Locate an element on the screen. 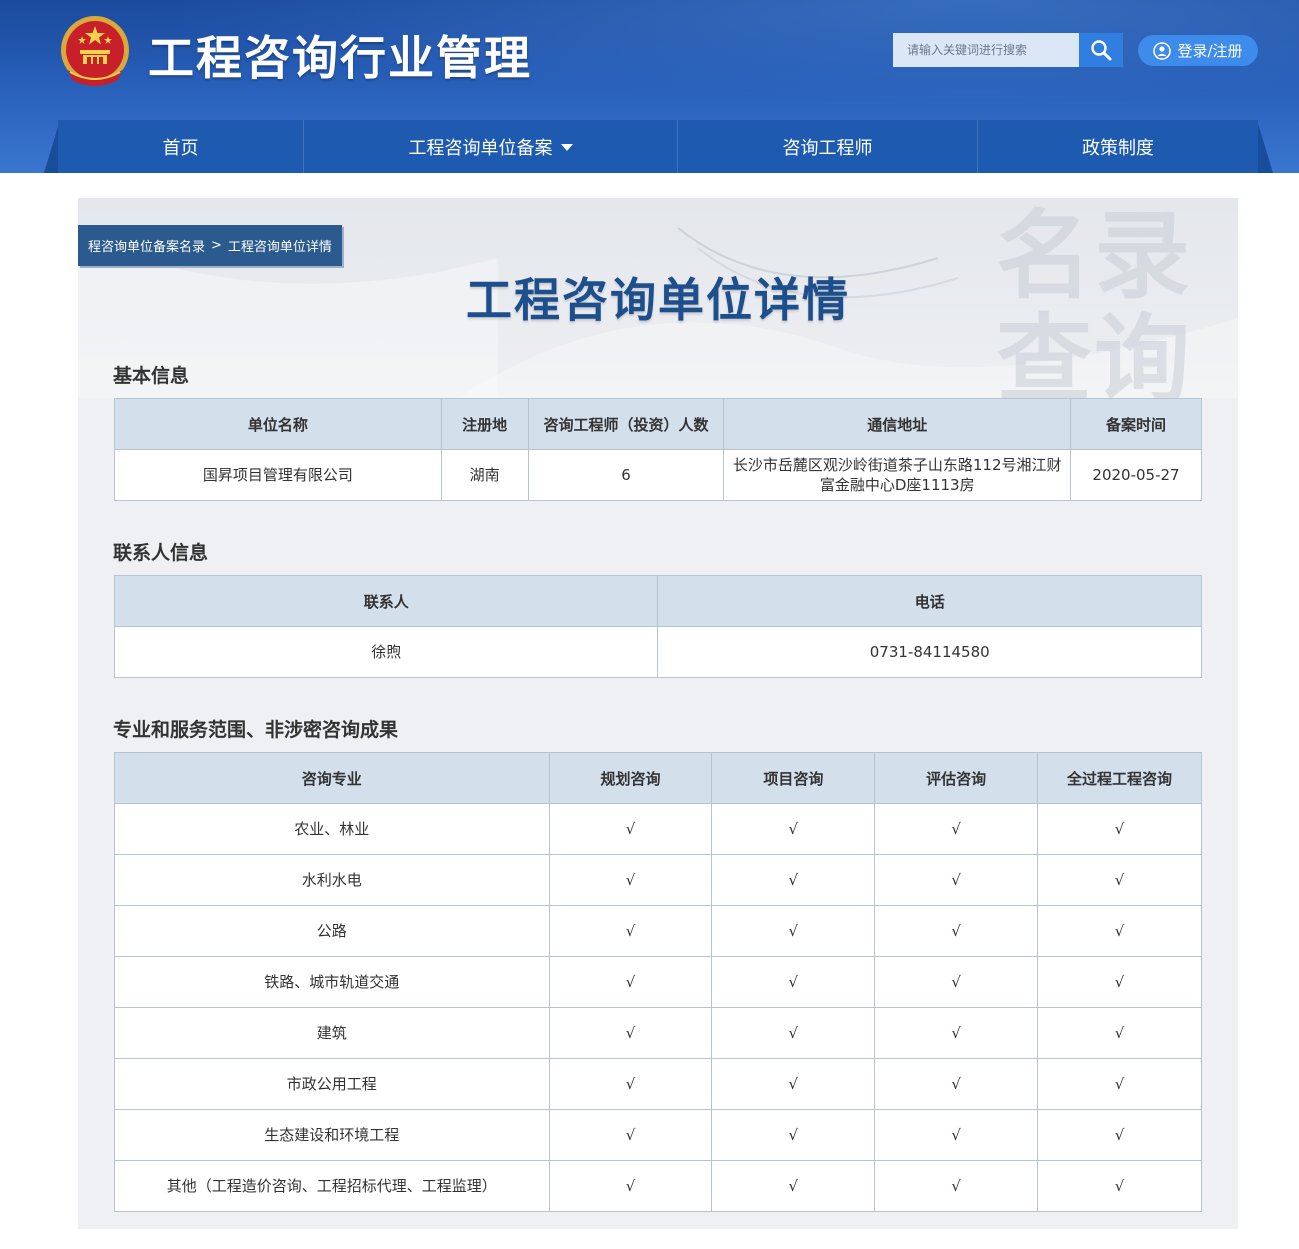  table-header-row: 联系人 电话 is located at coordinates (657, 601).